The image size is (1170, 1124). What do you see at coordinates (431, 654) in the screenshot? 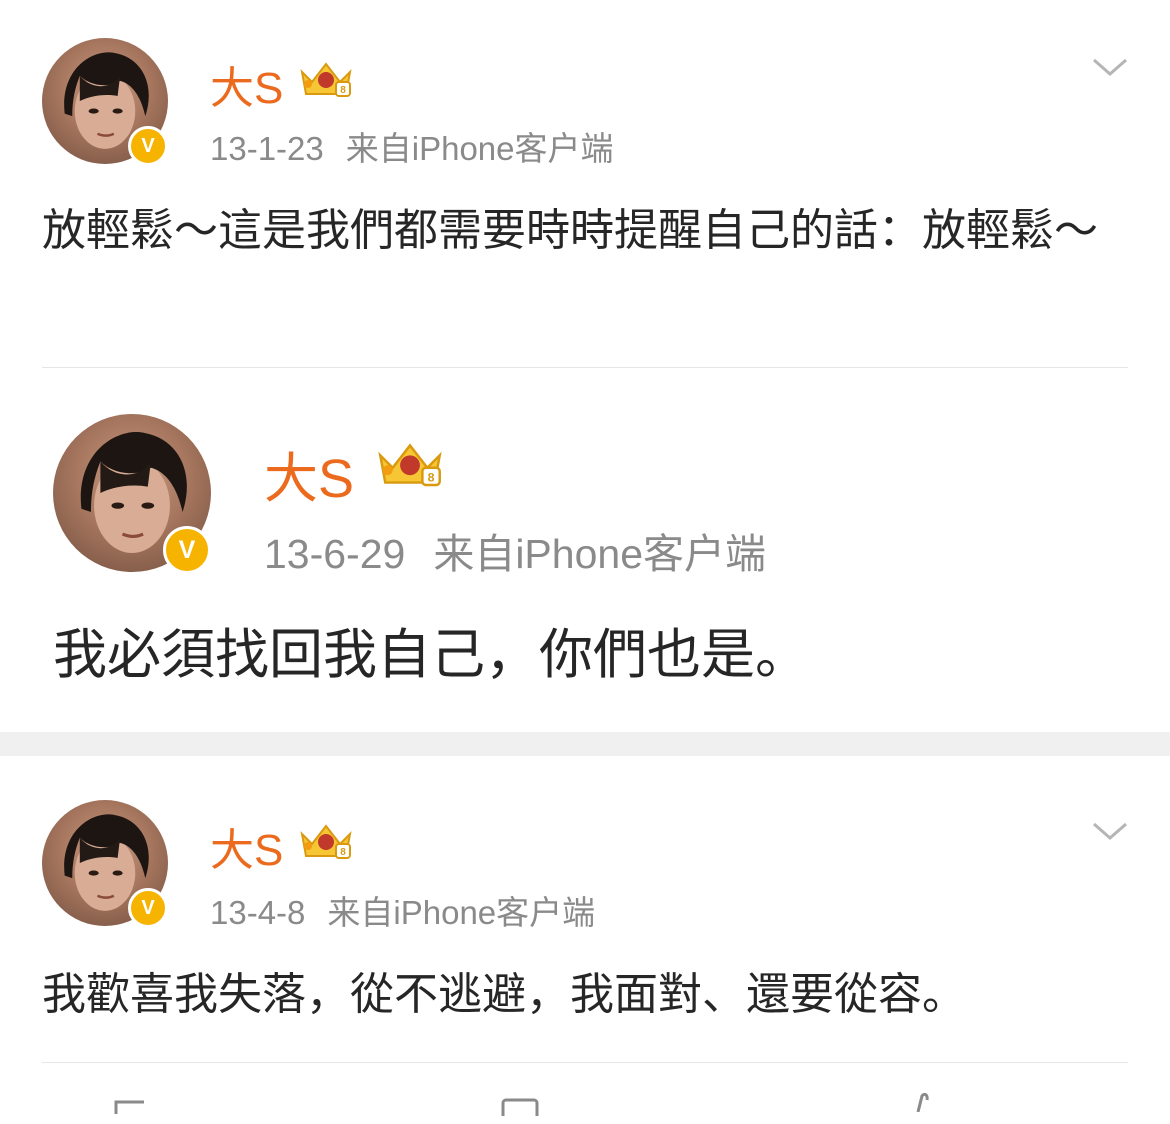
I see `post-text: 我必須找回我自己，你們也是。` at bounding box center [431, 654].